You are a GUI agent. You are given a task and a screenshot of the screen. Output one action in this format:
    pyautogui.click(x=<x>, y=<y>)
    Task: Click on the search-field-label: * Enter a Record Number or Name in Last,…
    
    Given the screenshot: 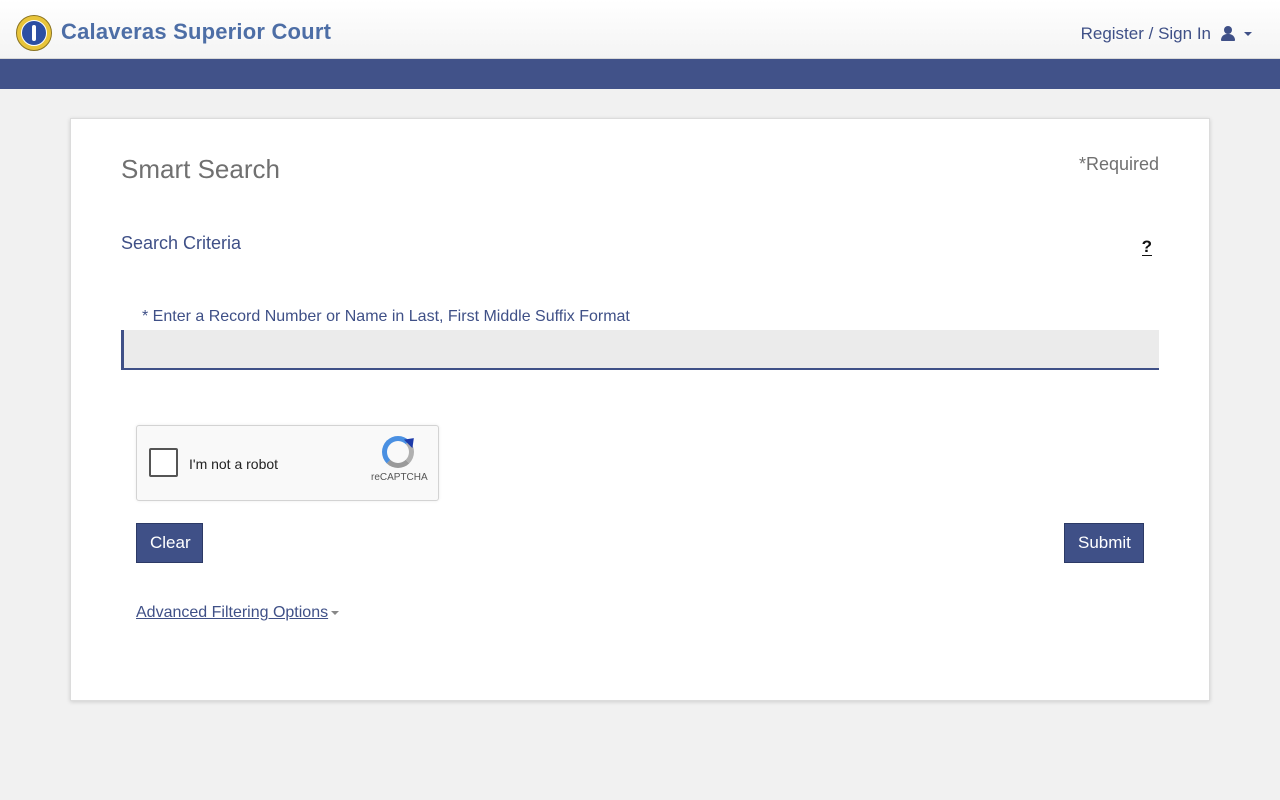 What is the action you would take?
    pyautogui.click(x=386, y=316)
    